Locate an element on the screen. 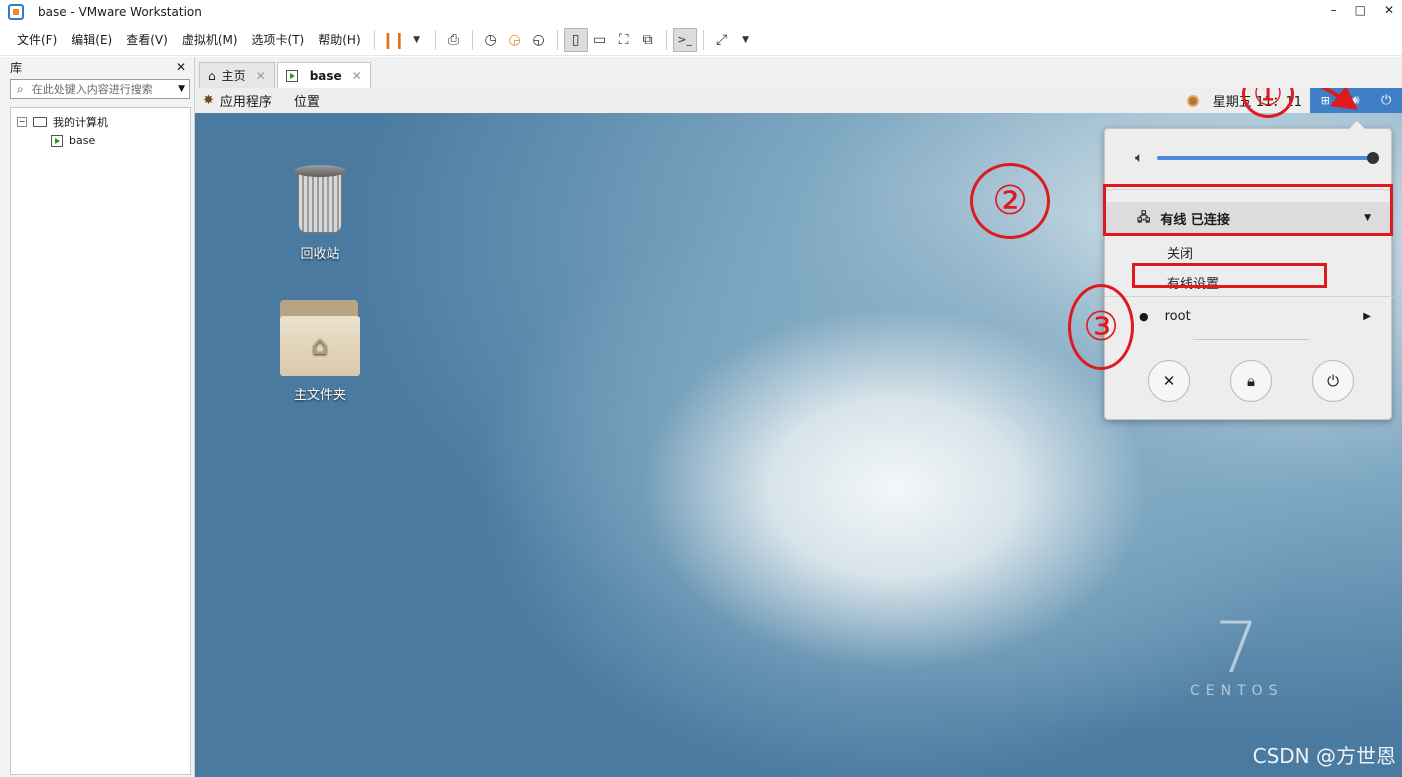 This screenshot has width=1402, height=777. tree-item-label: base is located at coordinates (82, 140).